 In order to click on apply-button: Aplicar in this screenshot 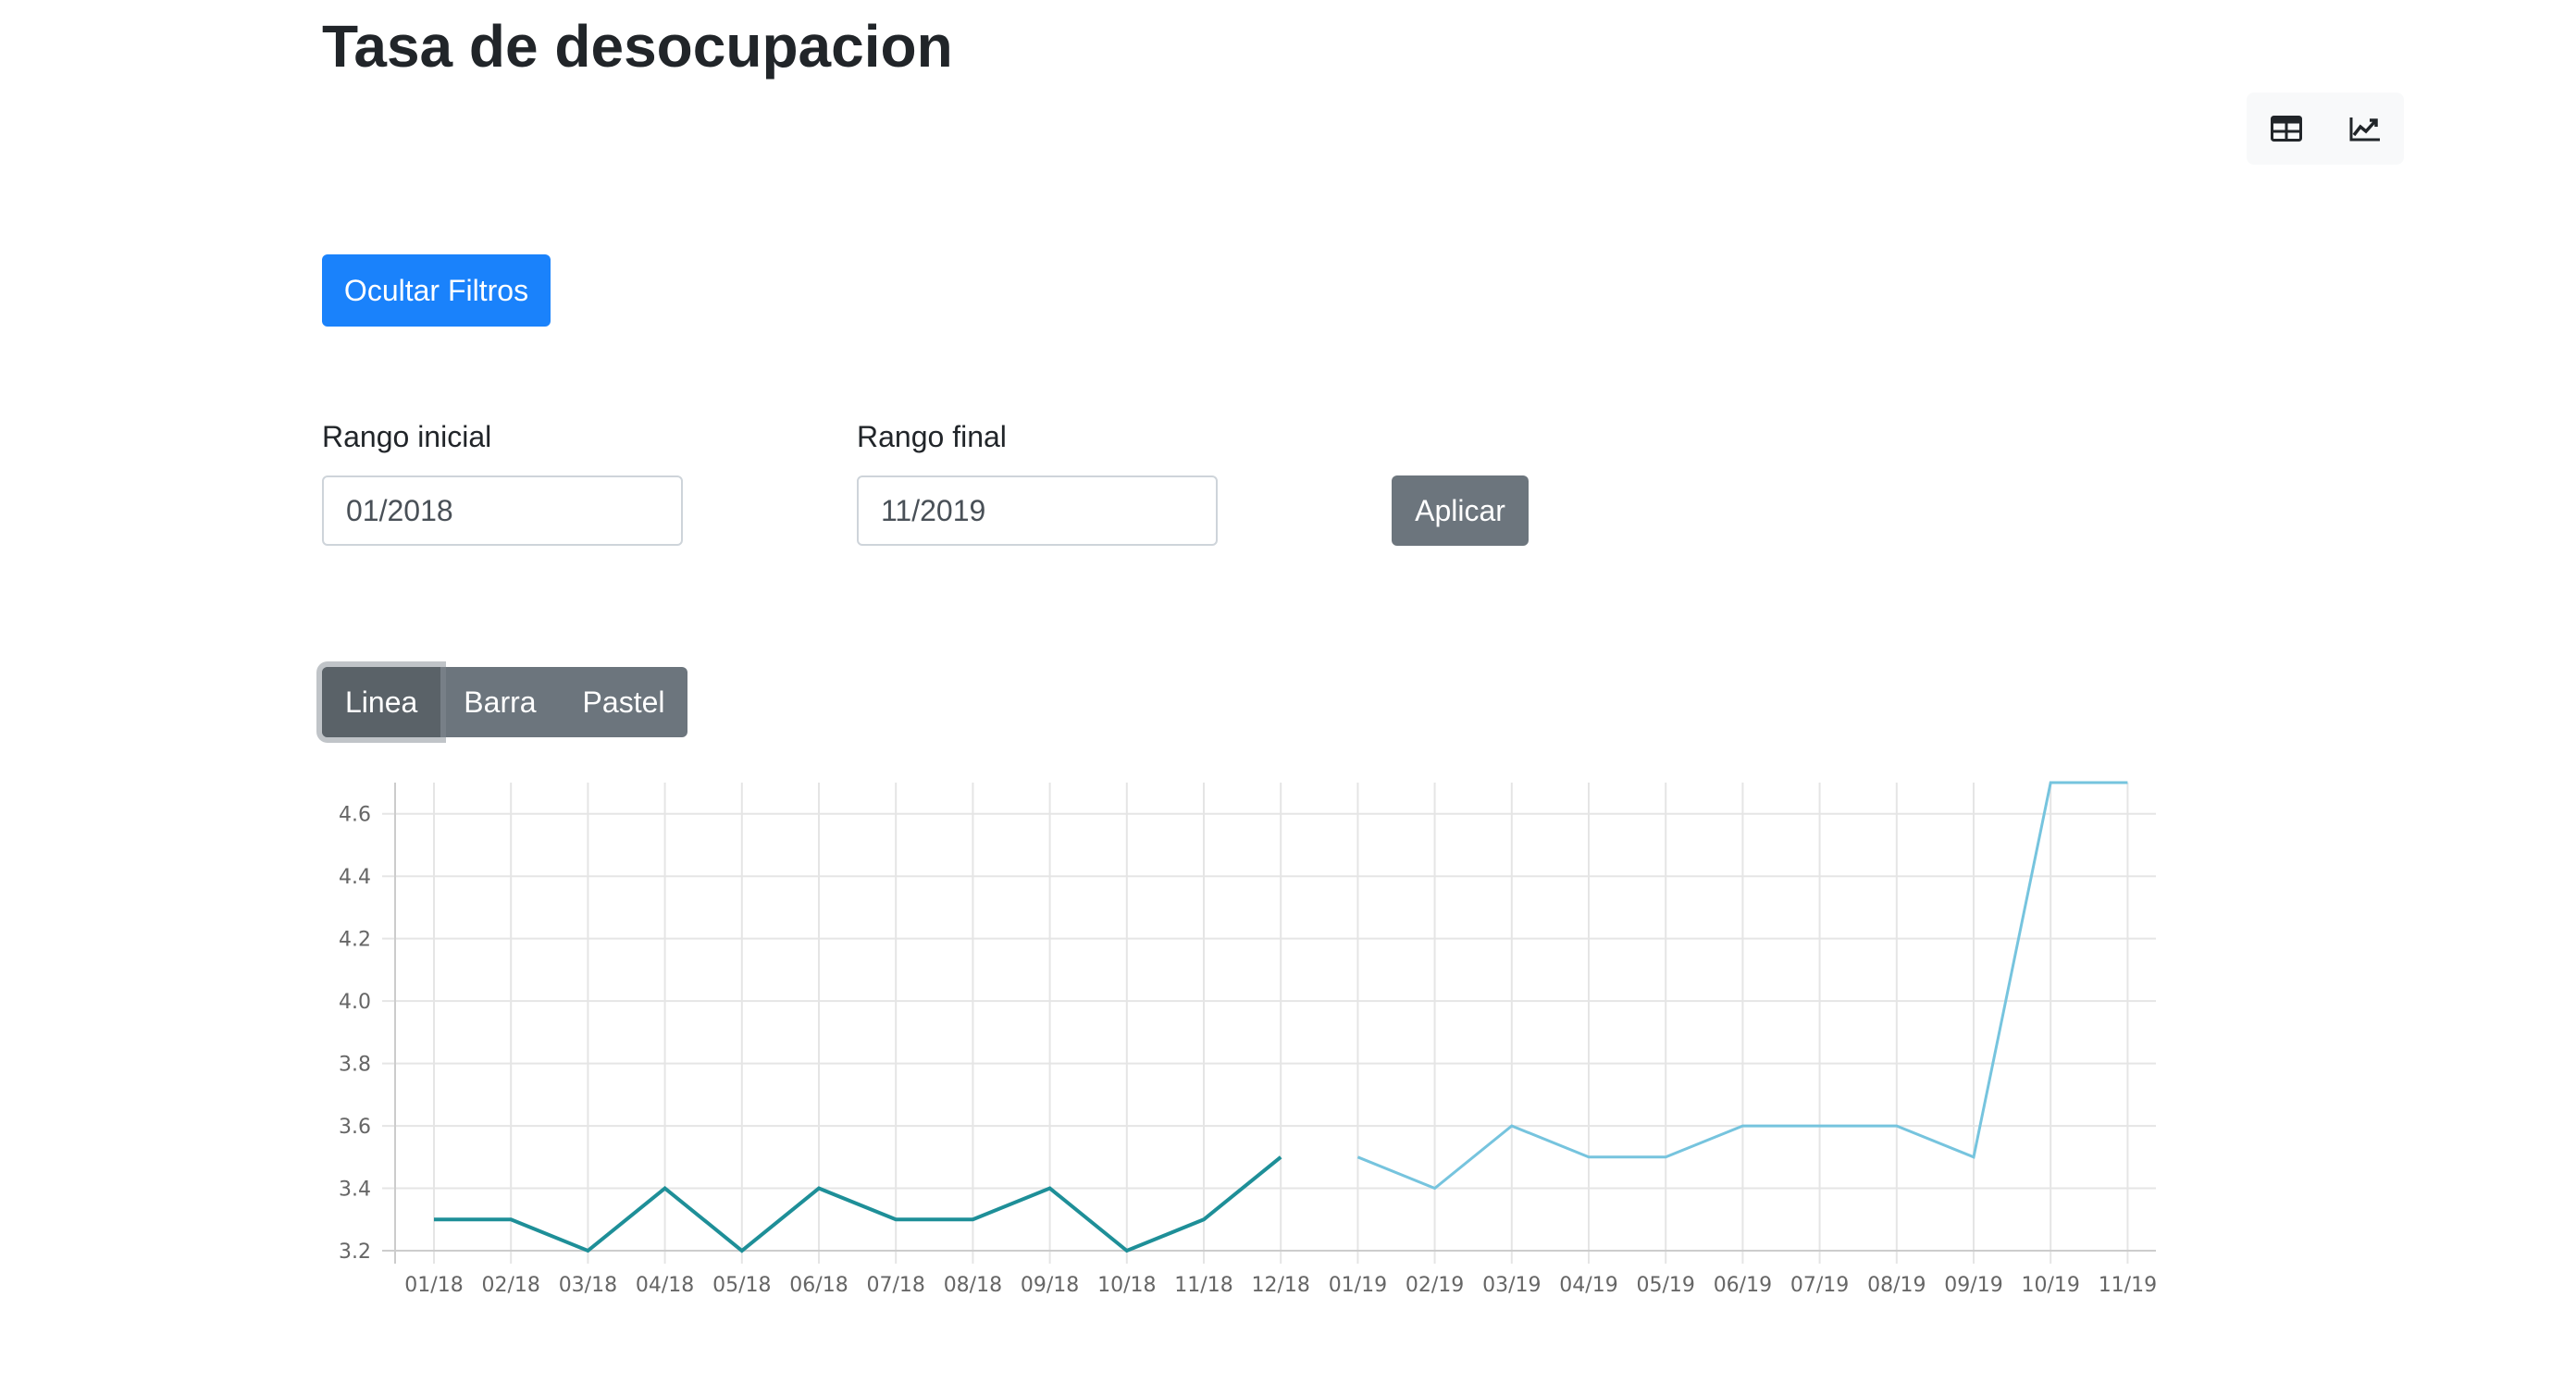, I will do `click(1461, 510)`.